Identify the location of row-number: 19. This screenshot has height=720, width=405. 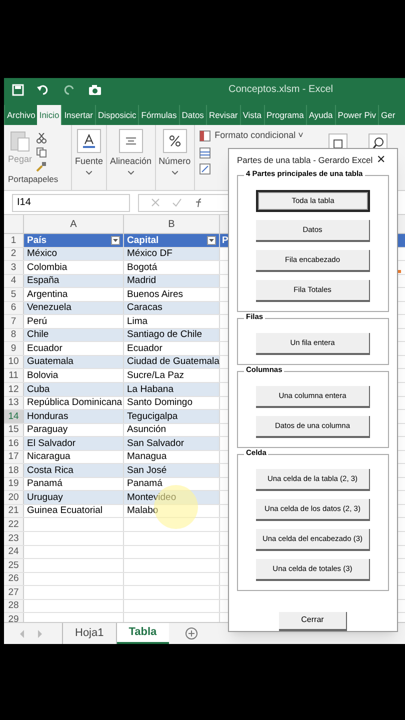
(14, 484).